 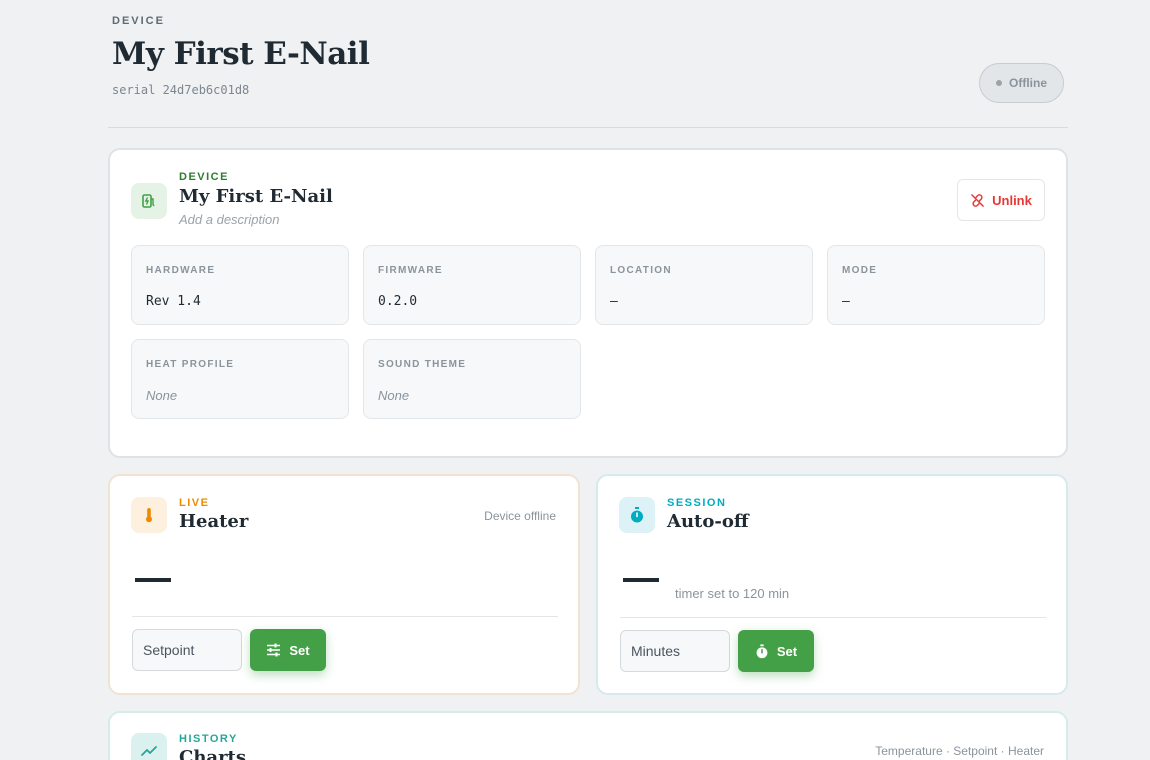 I want to click on spec-label: HEAT PROFILE, so click(x=190, y=364).